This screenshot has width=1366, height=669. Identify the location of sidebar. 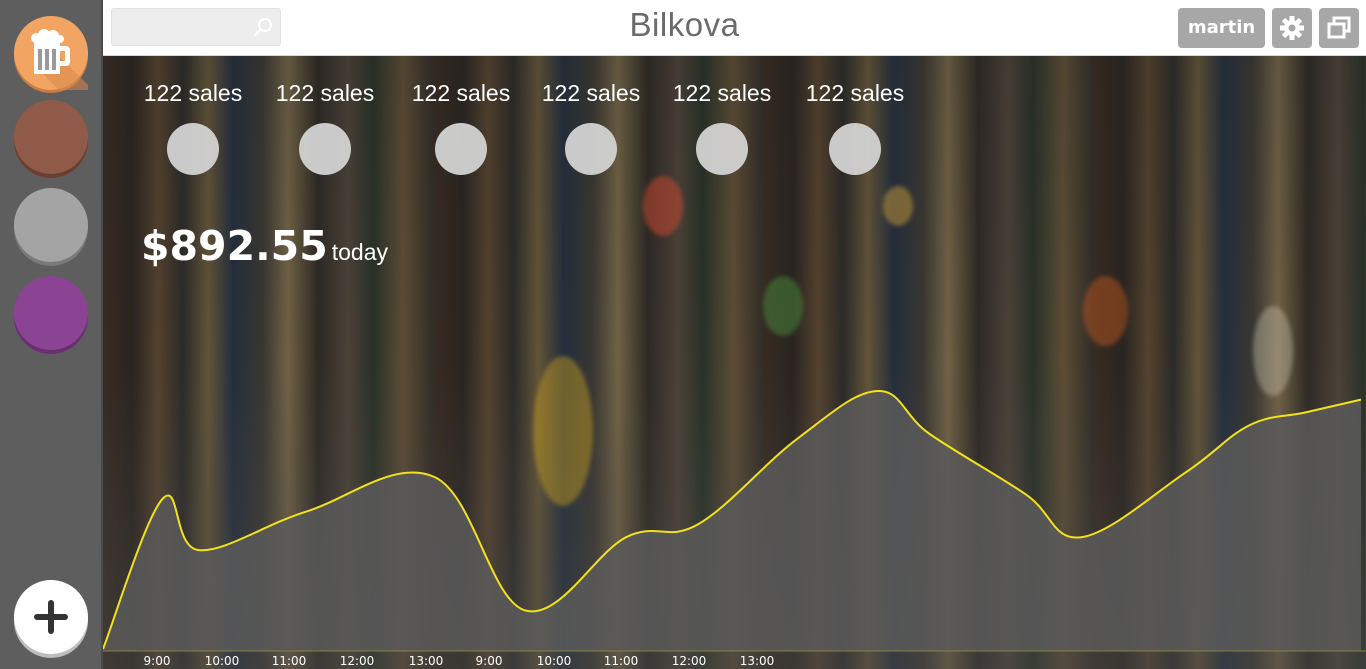
(51, 334).